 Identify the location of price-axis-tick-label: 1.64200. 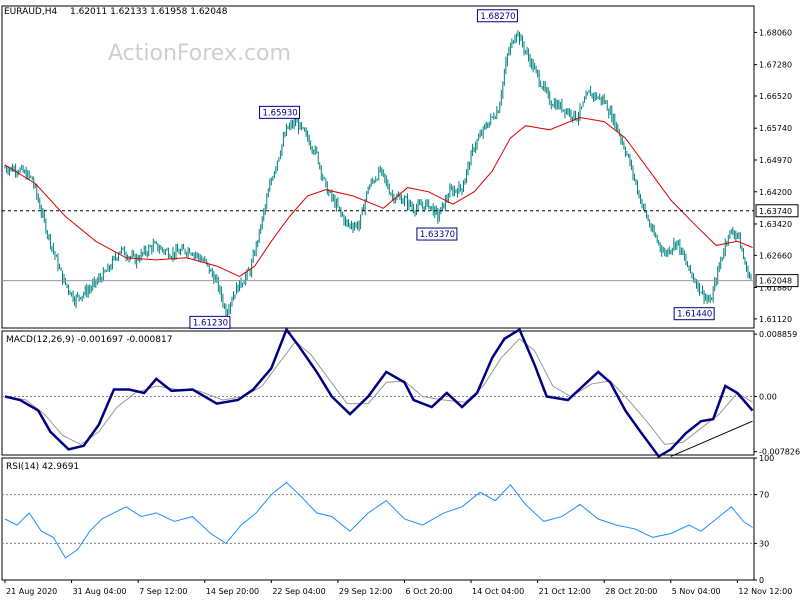
(775, 192).